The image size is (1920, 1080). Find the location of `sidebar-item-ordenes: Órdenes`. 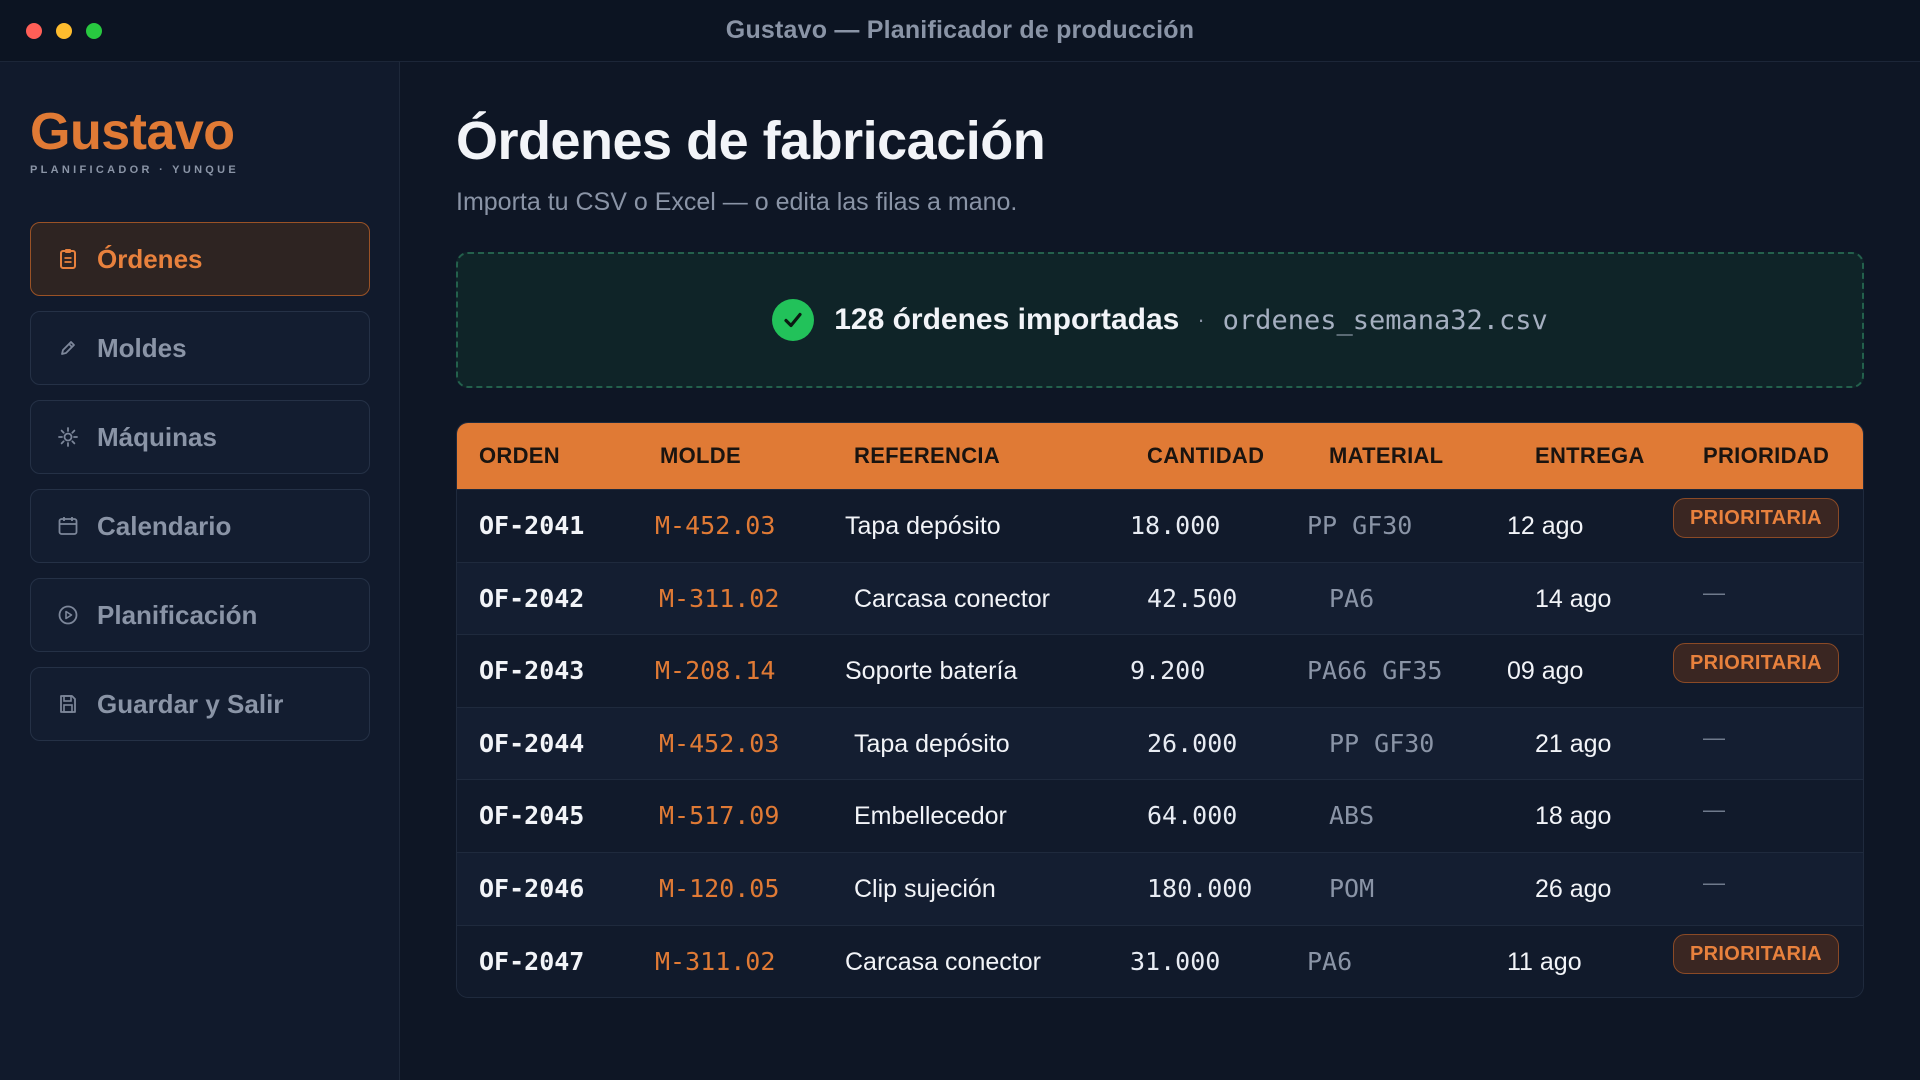

sidebar-item-ordenes: Órdenes is located at coordinates (200, 259).